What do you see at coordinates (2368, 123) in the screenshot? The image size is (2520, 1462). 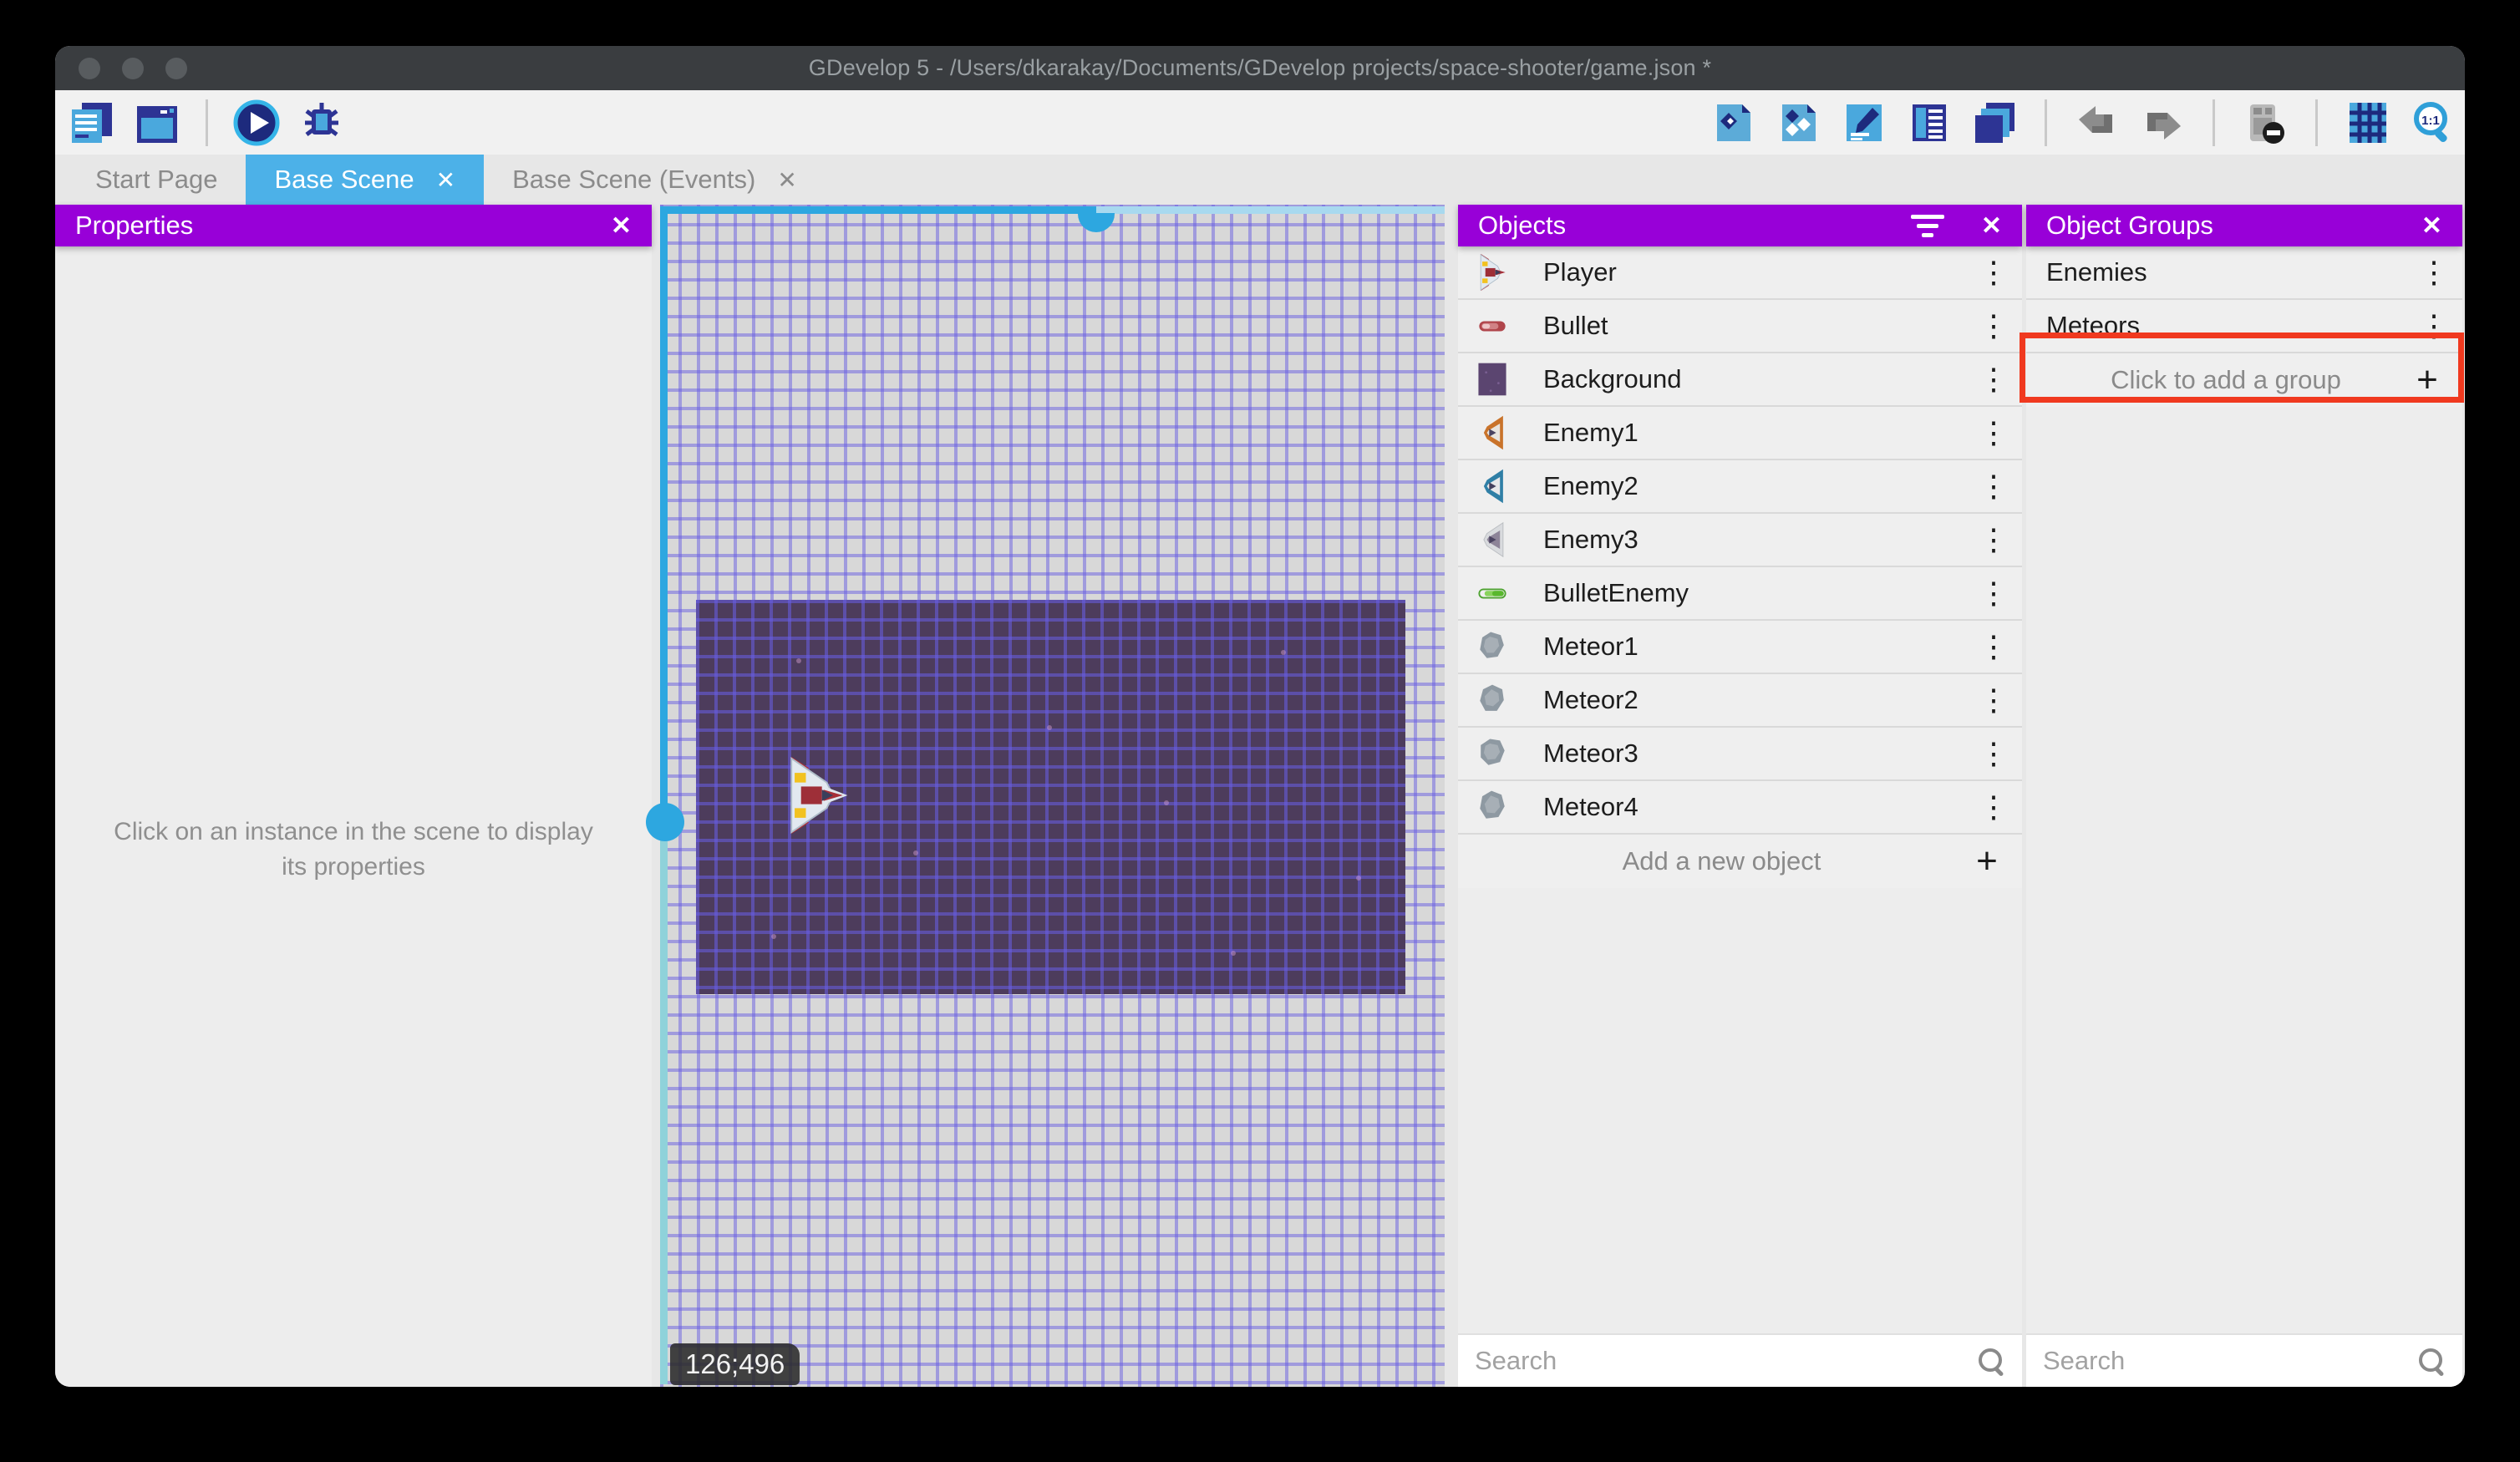 I see `toggle-grid-icon` at bounding box center [2368, 123].